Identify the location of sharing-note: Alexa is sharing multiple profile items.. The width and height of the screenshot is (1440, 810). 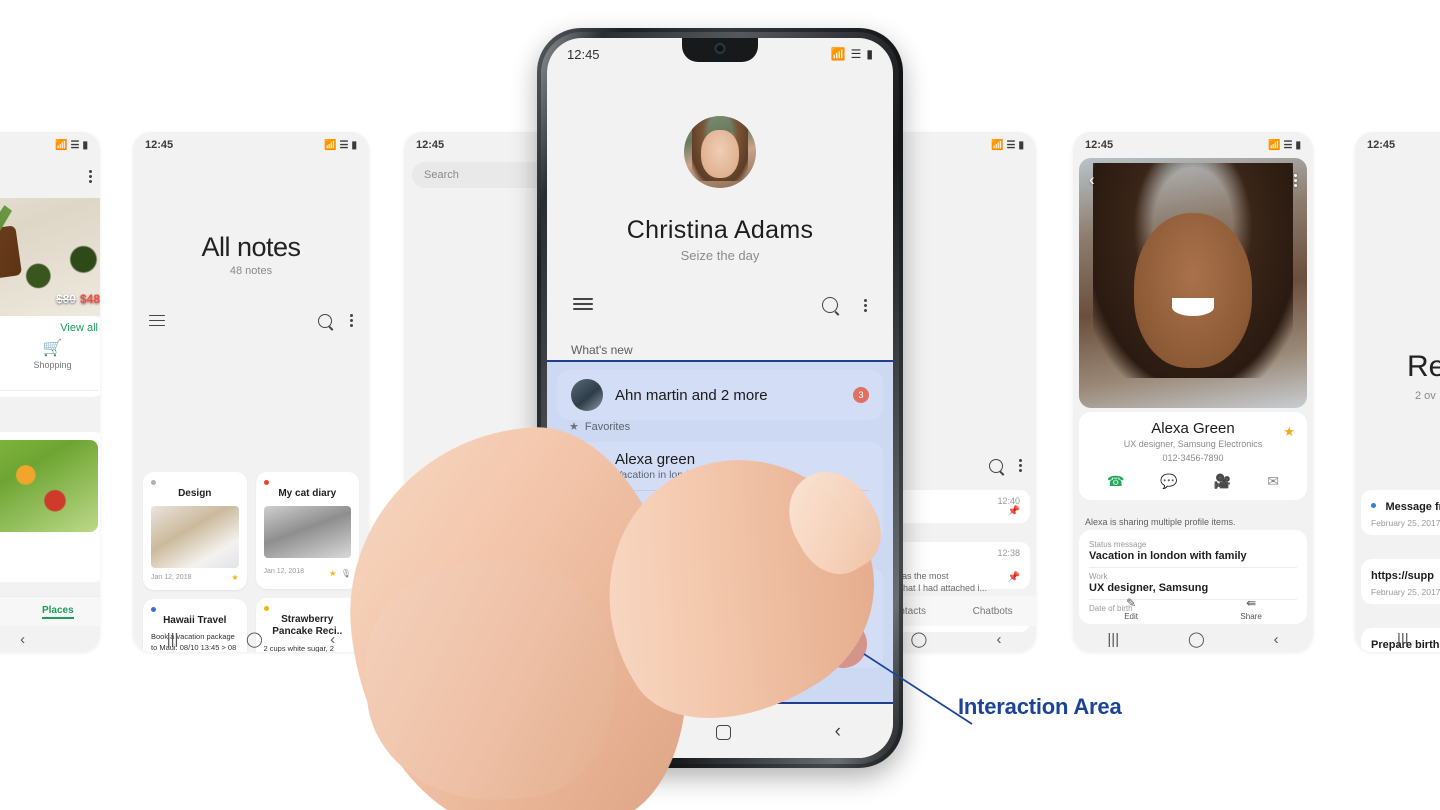
(1160, 522).